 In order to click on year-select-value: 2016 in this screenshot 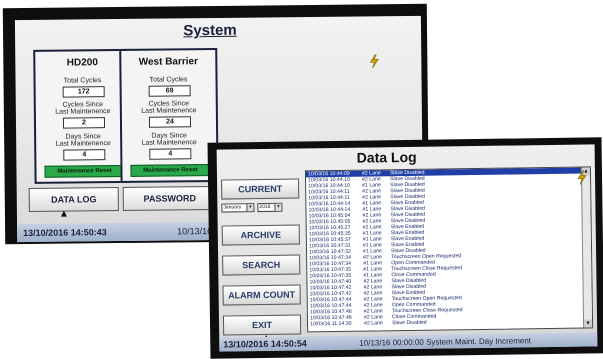, I will do `click(265, 207)`.